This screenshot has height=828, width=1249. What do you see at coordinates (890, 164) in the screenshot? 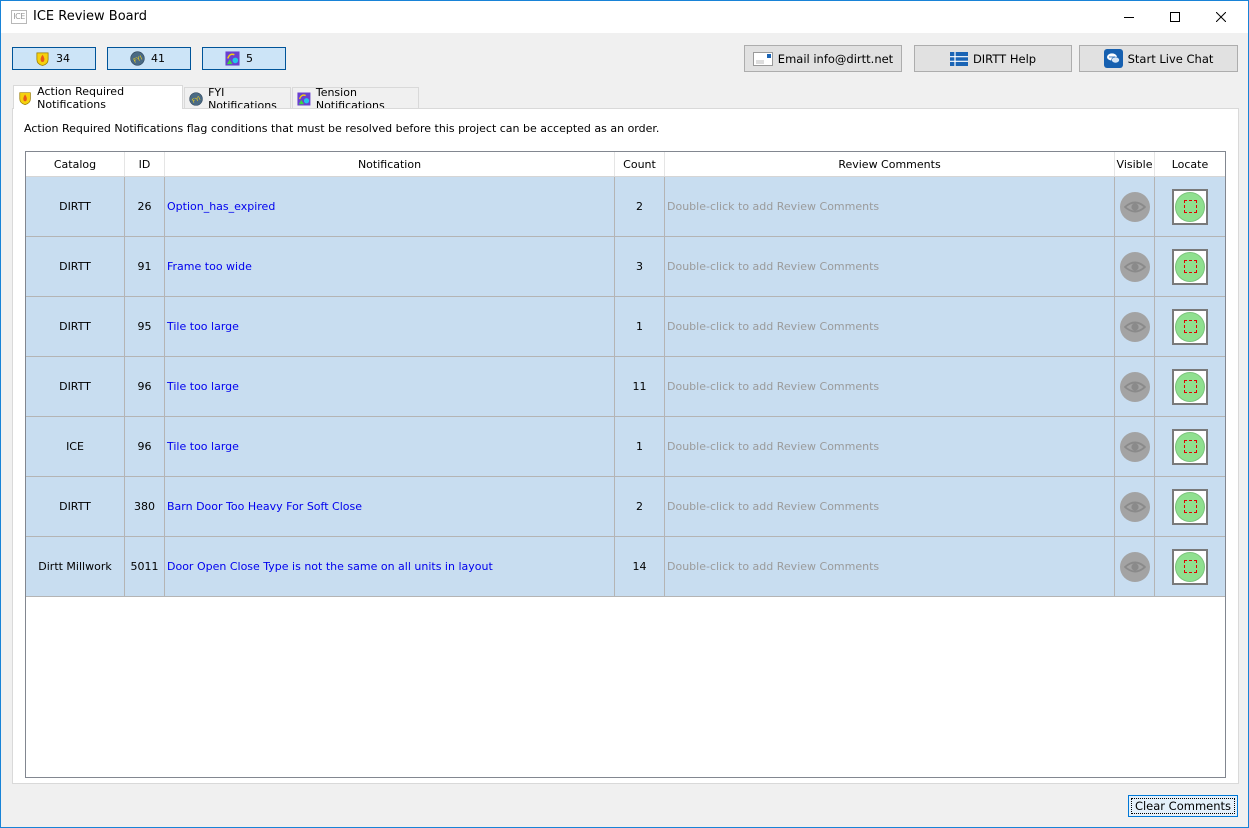
I see `column-header-review-comments: Review Comments` at bounding box center [890, 164].